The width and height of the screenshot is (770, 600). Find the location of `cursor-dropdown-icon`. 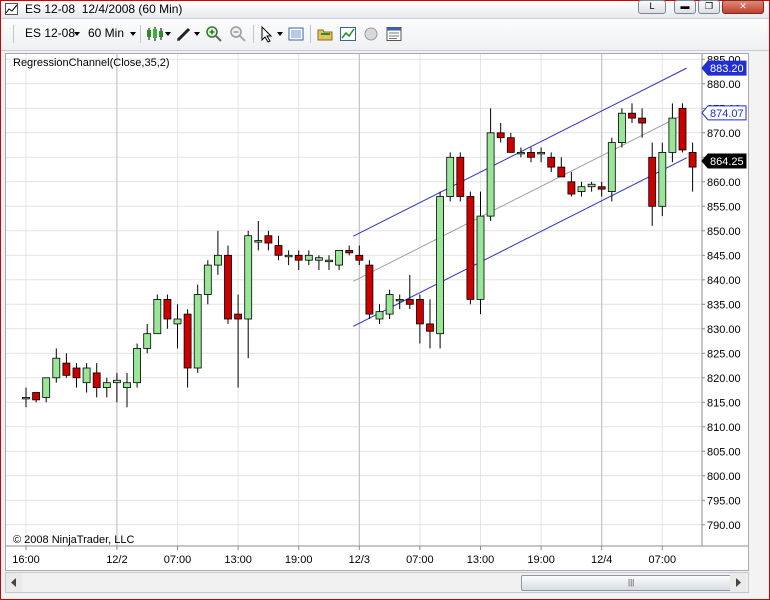

cursor-dropdown-icon is located at coordinates (280, 34).